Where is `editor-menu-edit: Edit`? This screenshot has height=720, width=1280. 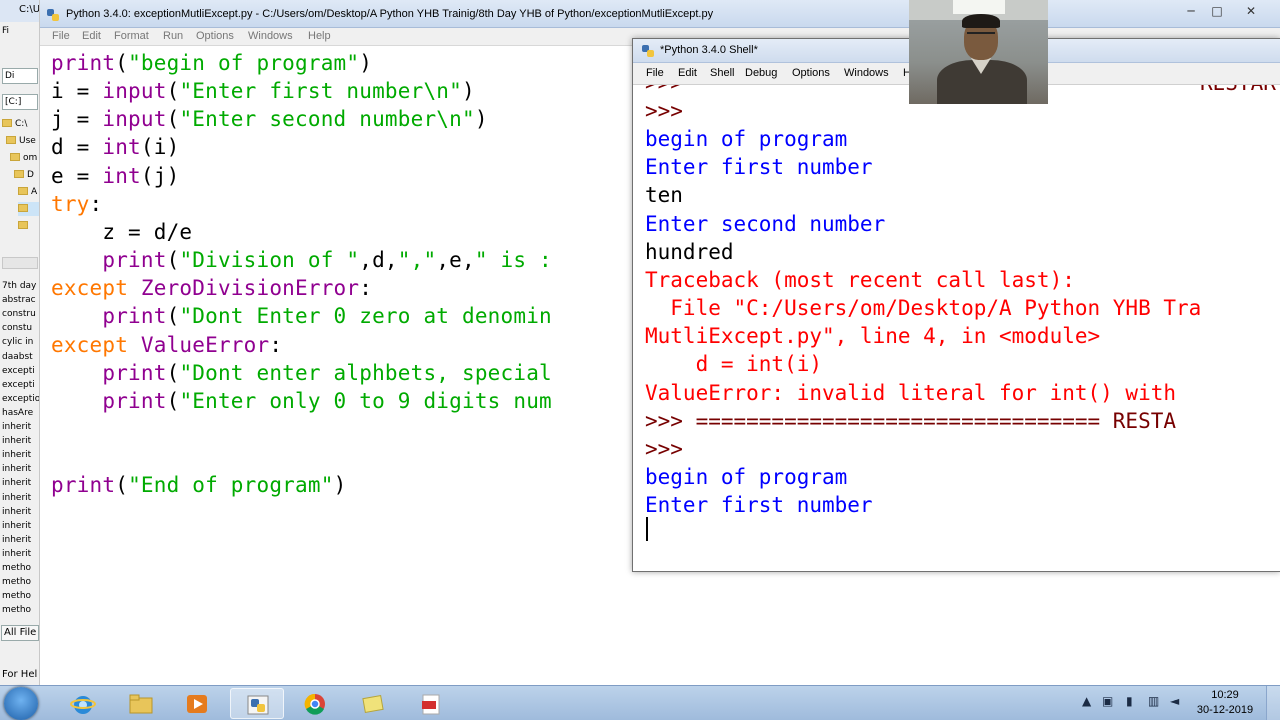
editor-menu-edit: Edit is located at coordinates (91, 36).